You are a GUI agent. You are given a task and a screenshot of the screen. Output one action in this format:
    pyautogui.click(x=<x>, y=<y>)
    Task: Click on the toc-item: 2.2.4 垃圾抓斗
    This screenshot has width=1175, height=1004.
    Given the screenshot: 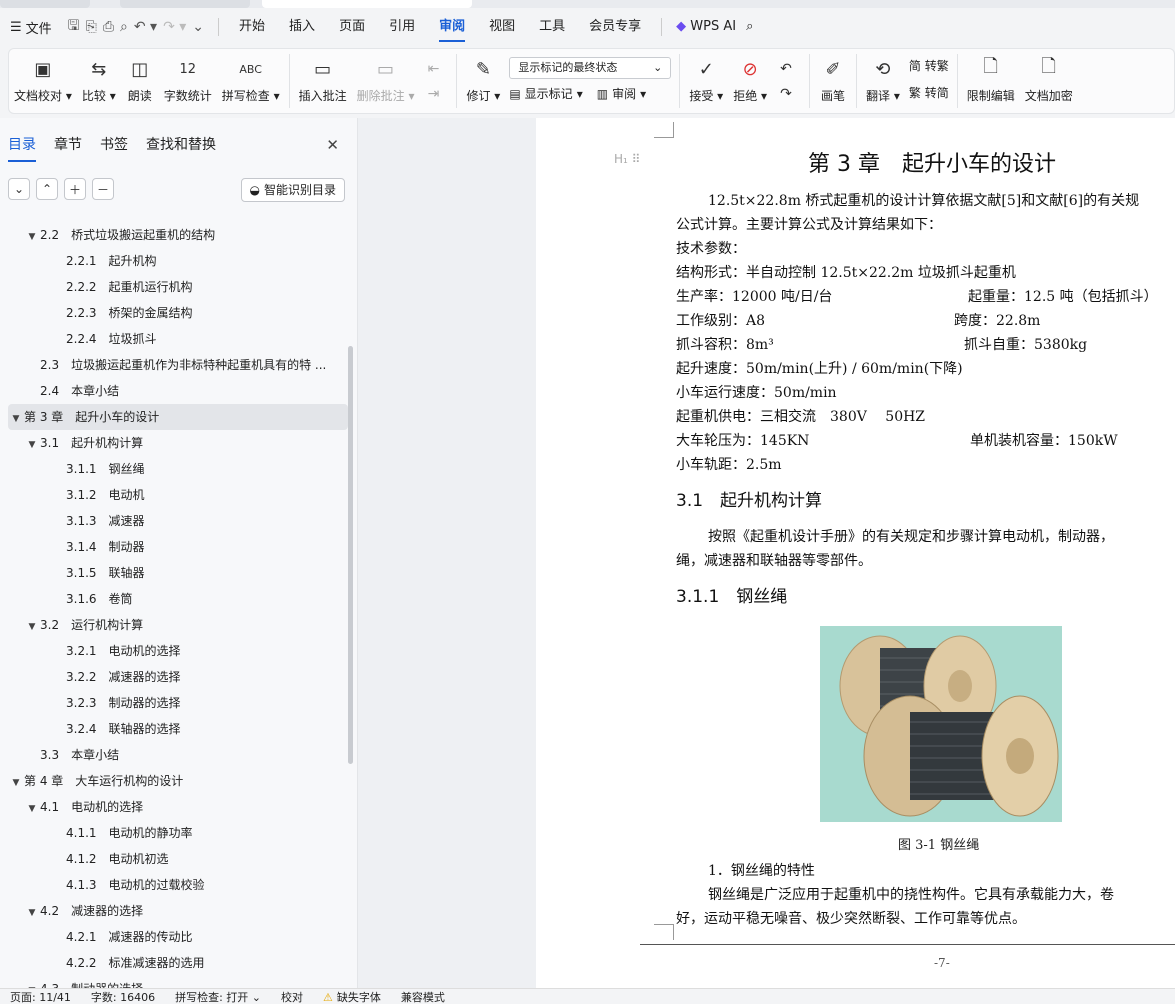 What is the action you would take?
    pyautogui.click(x=178, y=339)
    